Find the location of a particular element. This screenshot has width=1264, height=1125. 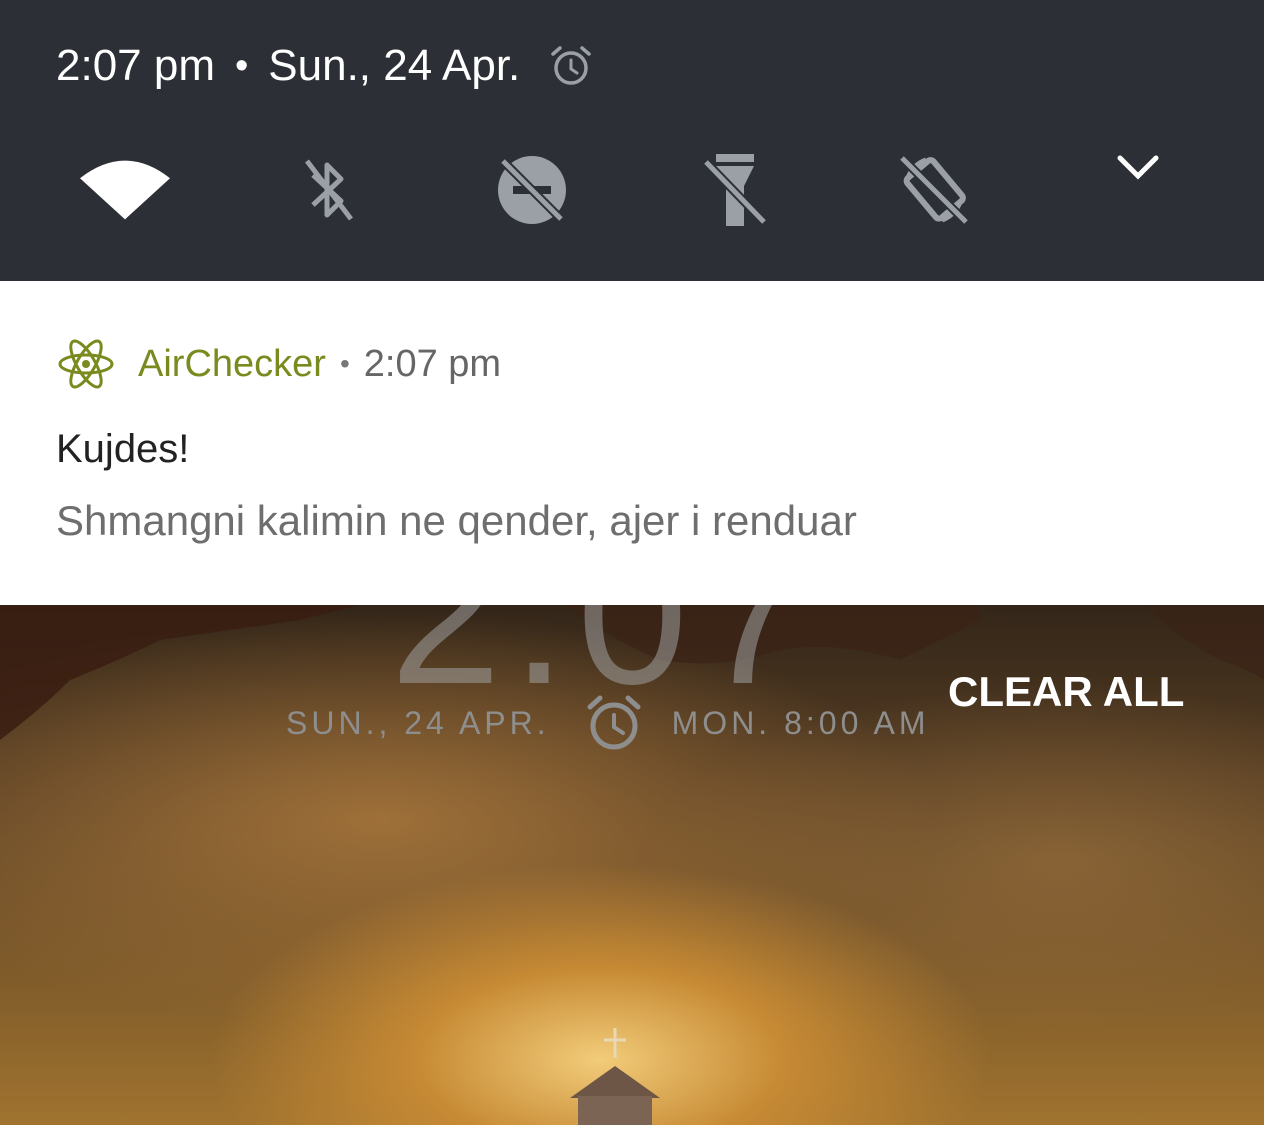

status-row: 2:07 pm • Sun., 24 Apr. is located at coordinates (325, 66).